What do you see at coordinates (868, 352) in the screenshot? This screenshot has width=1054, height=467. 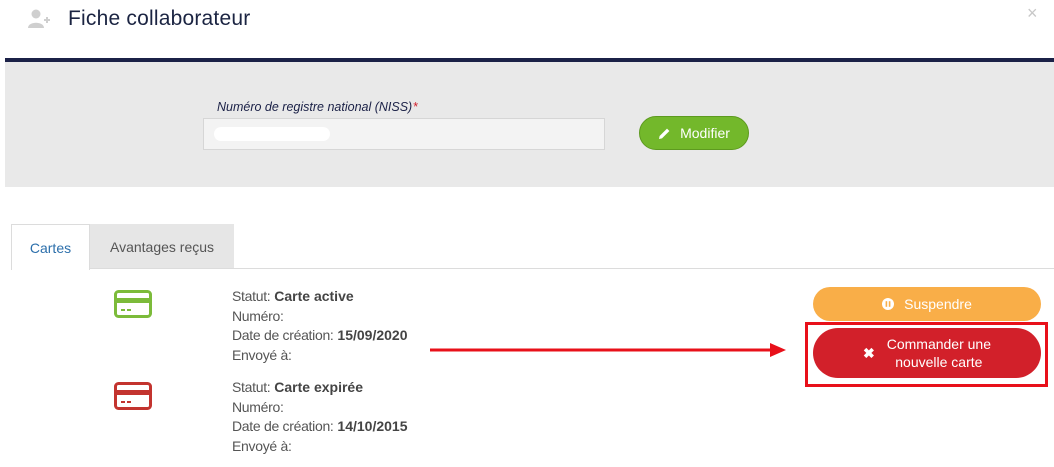 I see `close-icon: ✖` at bounding box center [868, 352].